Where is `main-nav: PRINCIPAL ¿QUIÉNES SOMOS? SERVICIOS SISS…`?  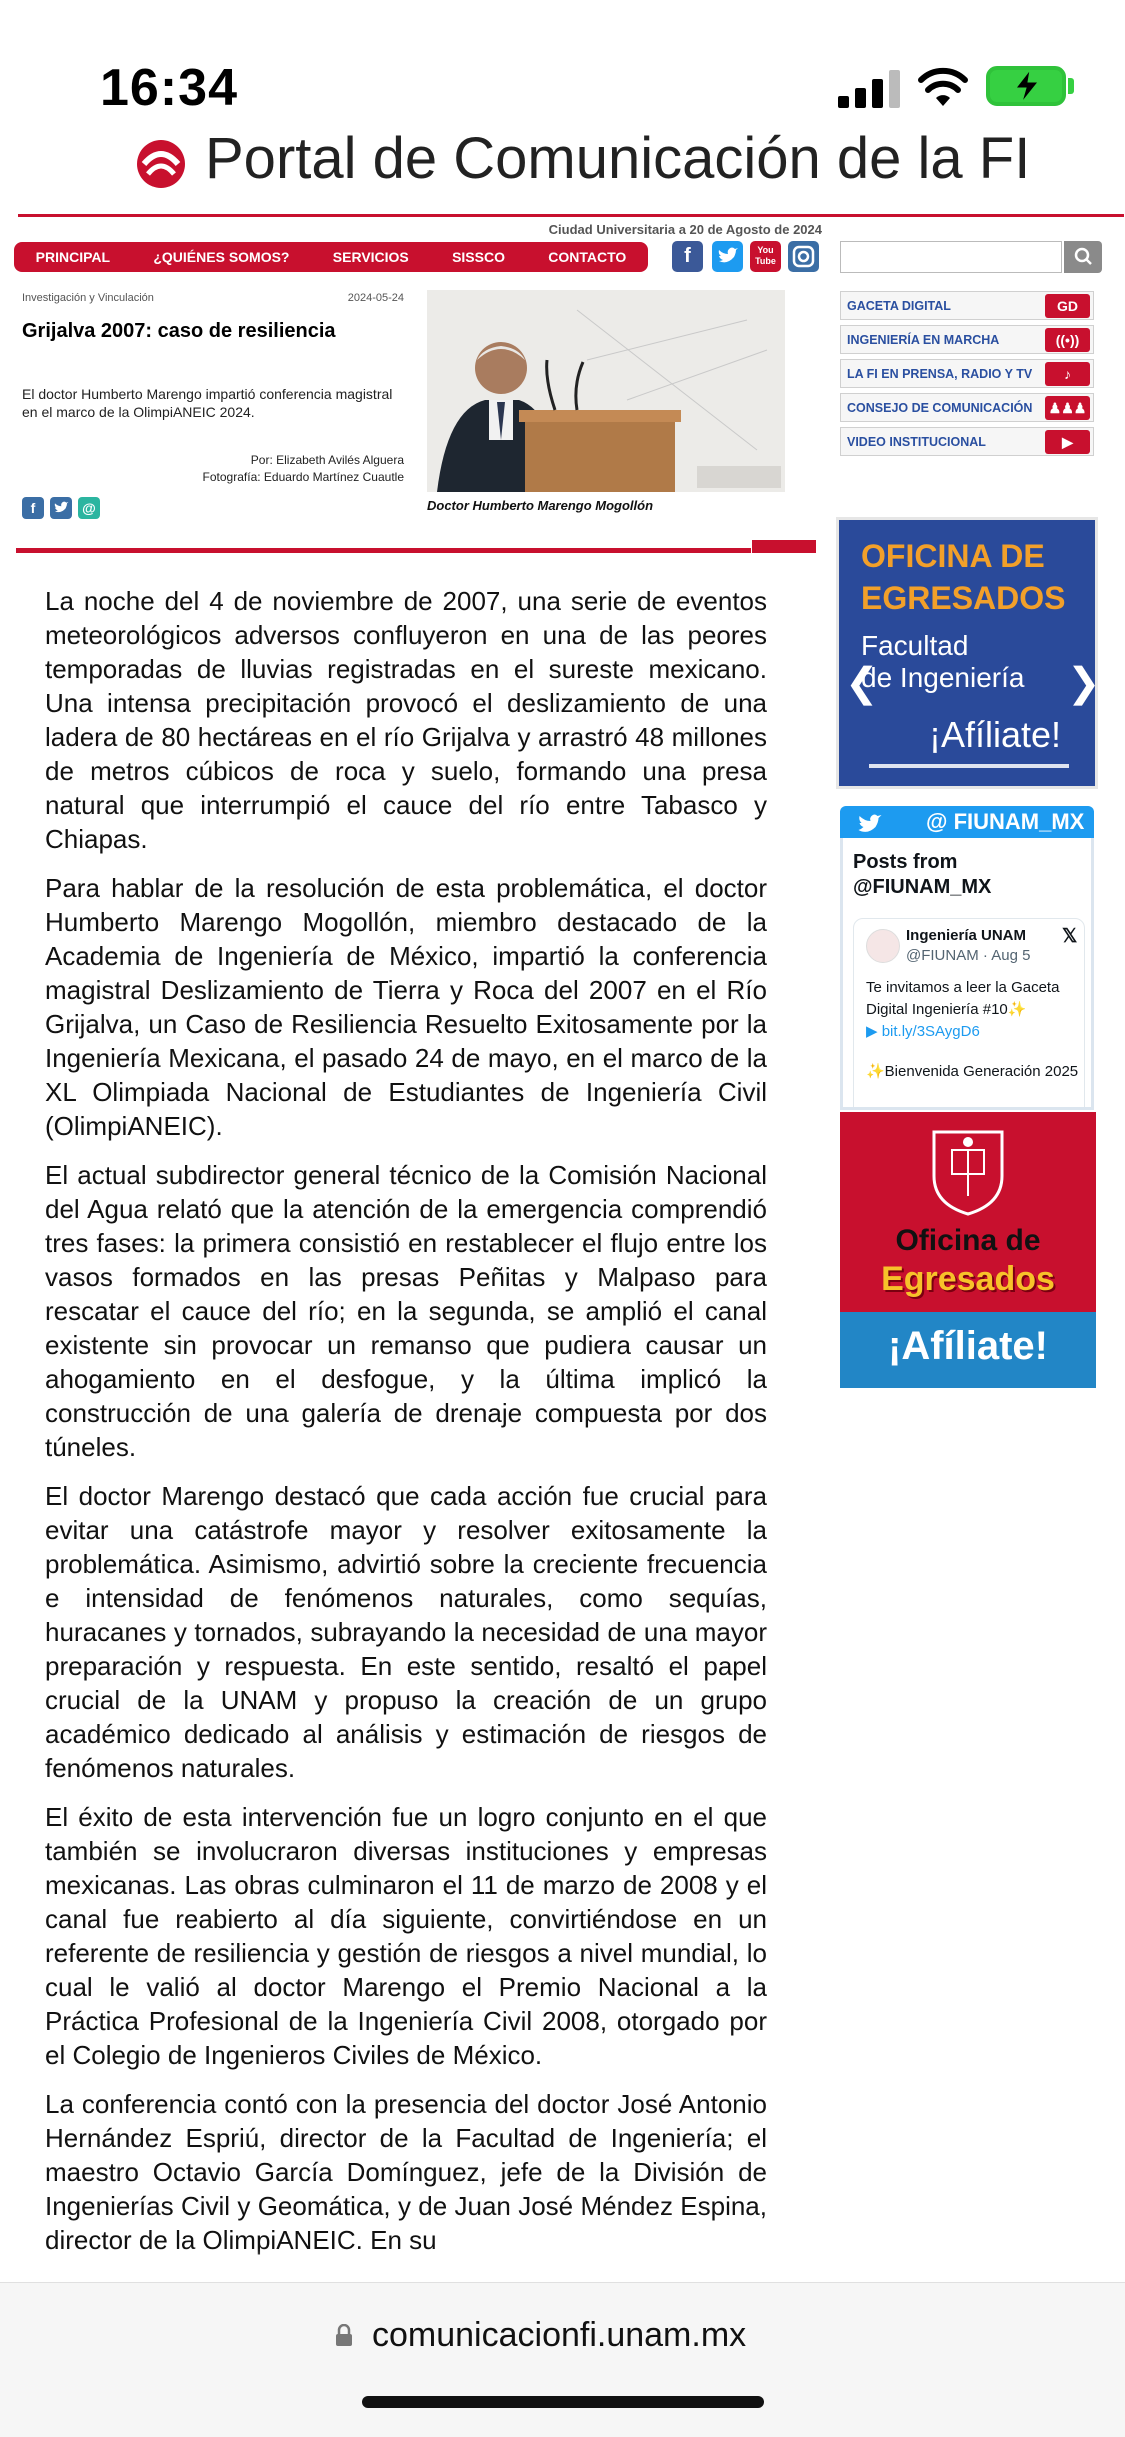 main-nav: PRINCIPAL ¿QUIÉNES SOMOS? SERVICIOS SISS… is located at coordinates (331, 257).